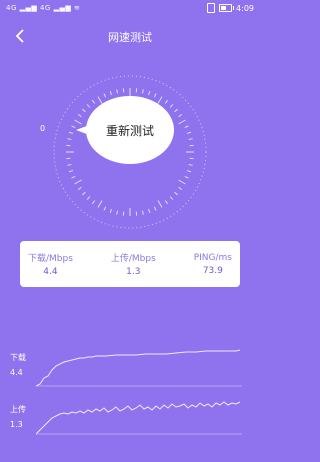 The height and width of the screenshot is (462, 320). What do you see at coordinates (18, 357) in the screenshot?
I see `download-chart-label: 下载` at bounding box center [18, 357].